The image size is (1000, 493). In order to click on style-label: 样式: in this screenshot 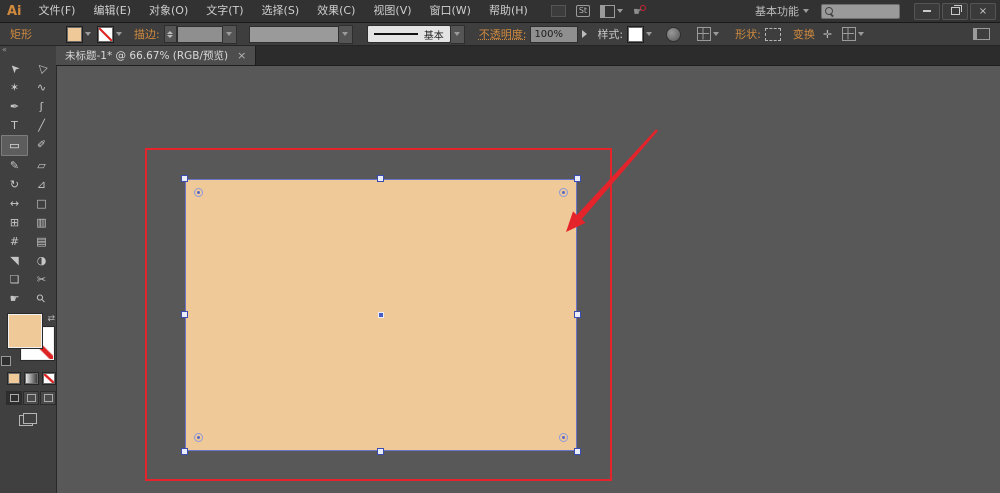, I will do `click(610, 34)`.